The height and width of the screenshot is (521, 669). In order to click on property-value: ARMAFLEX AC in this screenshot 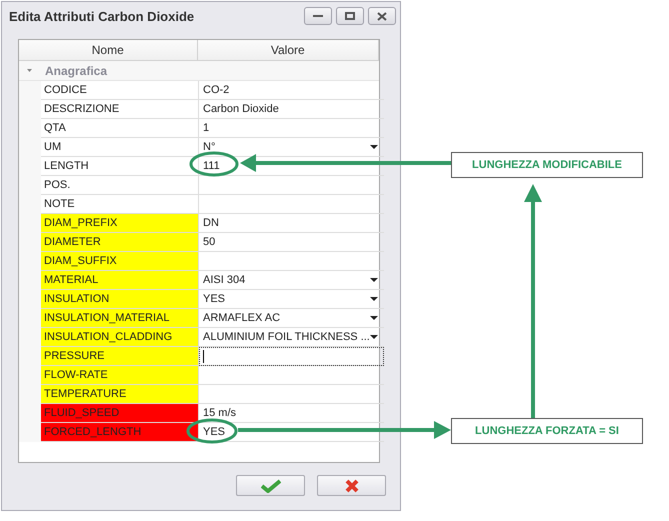, I will do `click(291, 318)`.